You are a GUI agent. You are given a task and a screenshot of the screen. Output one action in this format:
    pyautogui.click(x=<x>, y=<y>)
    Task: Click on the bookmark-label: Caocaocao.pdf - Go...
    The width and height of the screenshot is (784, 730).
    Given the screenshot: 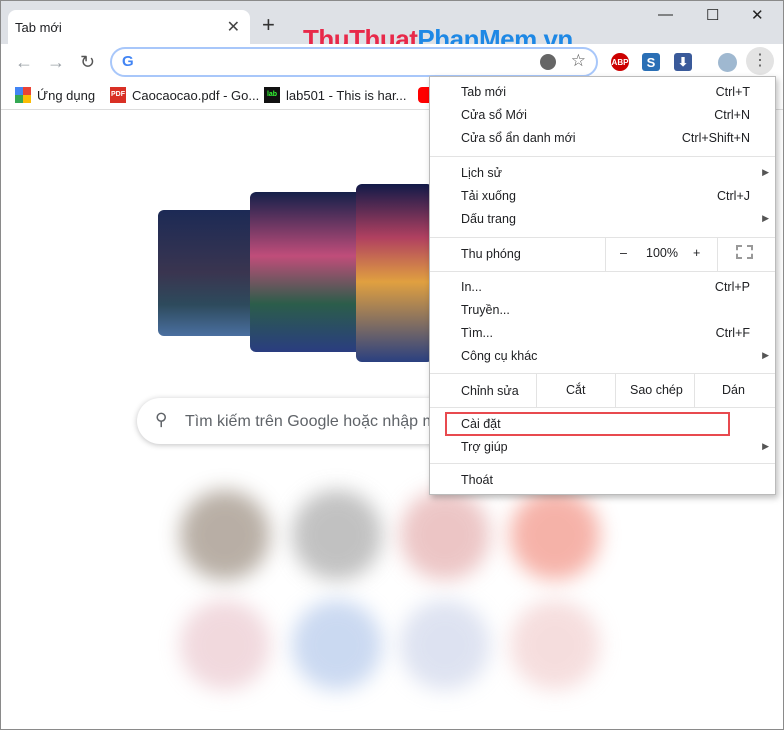 What is the action you would take?
    pyautogui.click(x=196, y=95)
    